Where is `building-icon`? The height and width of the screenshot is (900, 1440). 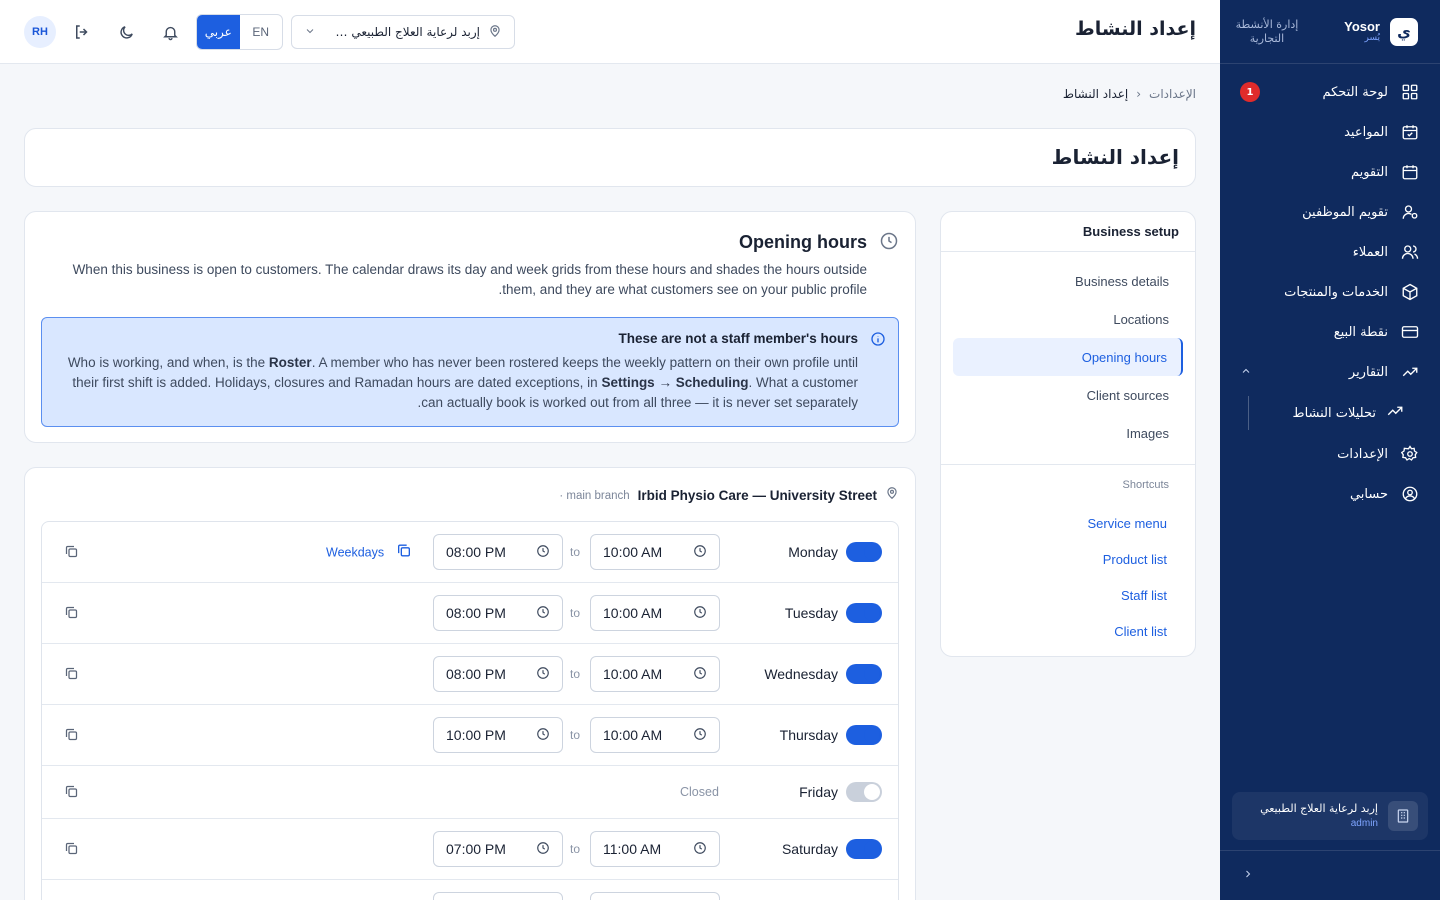 building-icon is located at coordinates (1403, 816).